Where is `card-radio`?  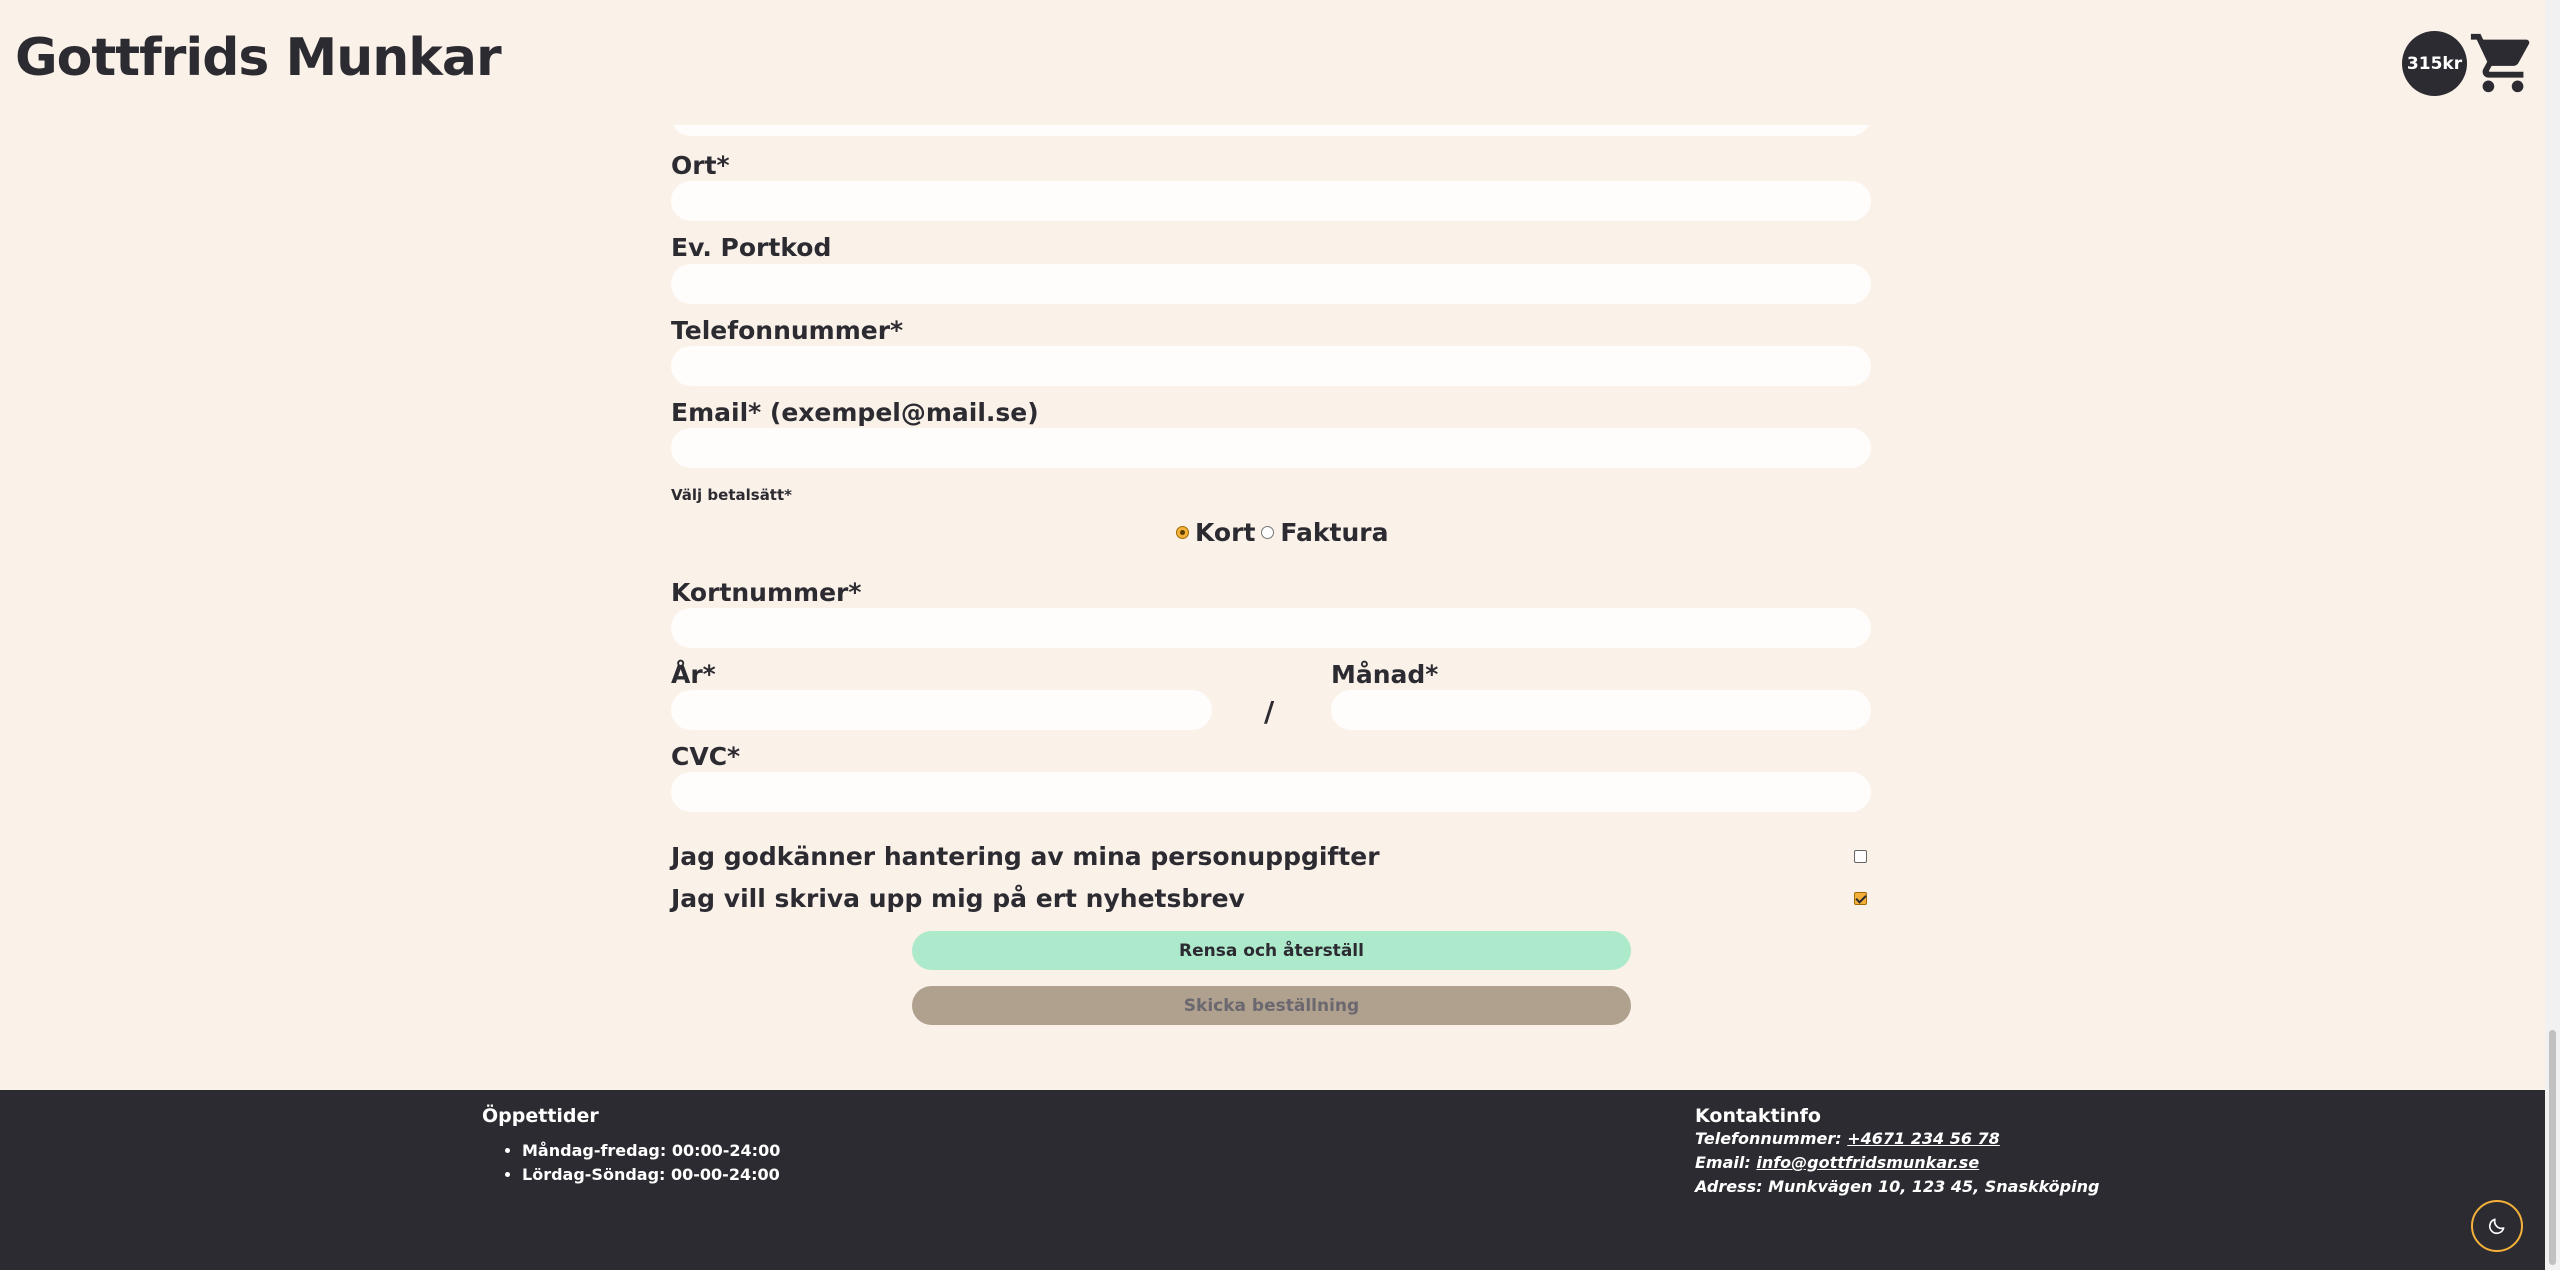
card-radio is located at coordinates (1182, 532).